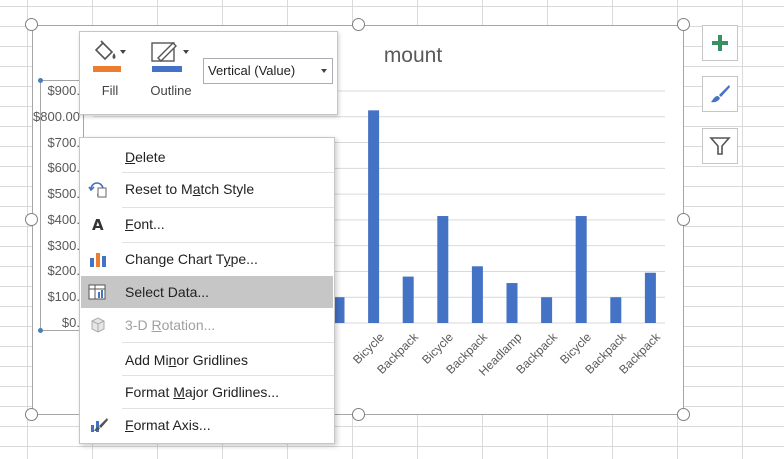  What do you see at coordinates (31, 414) in the screenshot?
I see `resize-handle-bottom-left` at bounding box center [31, 414].